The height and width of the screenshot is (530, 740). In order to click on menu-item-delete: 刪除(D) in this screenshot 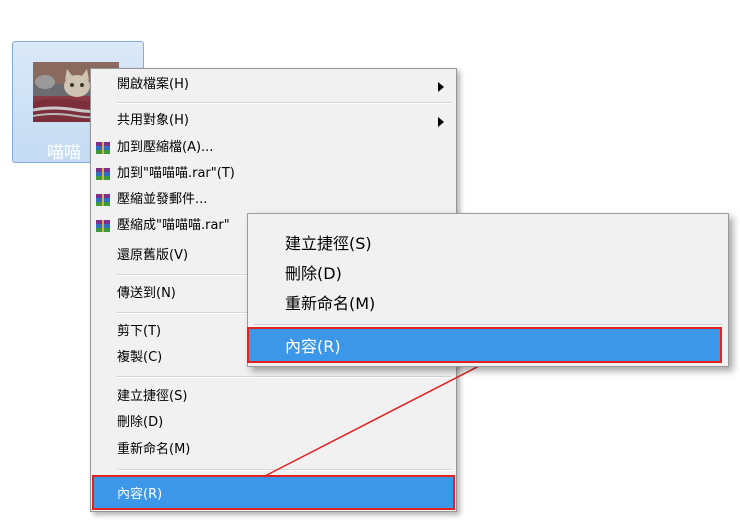, I will do `click(140, 423)`.